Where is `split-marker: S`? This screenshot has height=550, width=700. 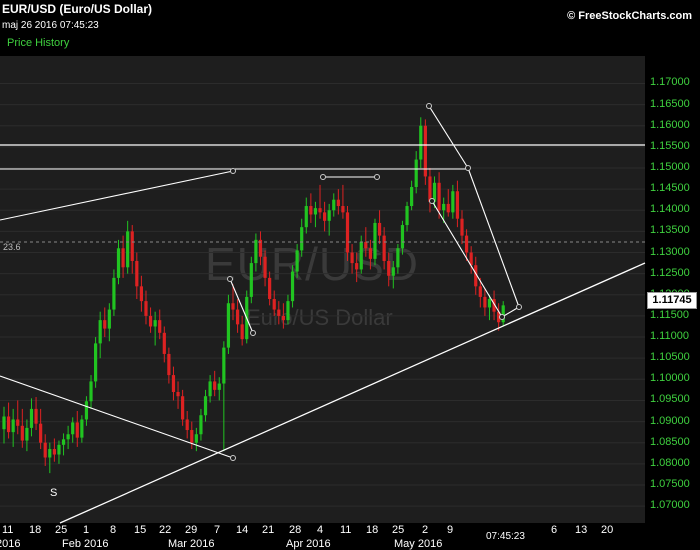
split-marker: S is located at coordinates (53, 493).